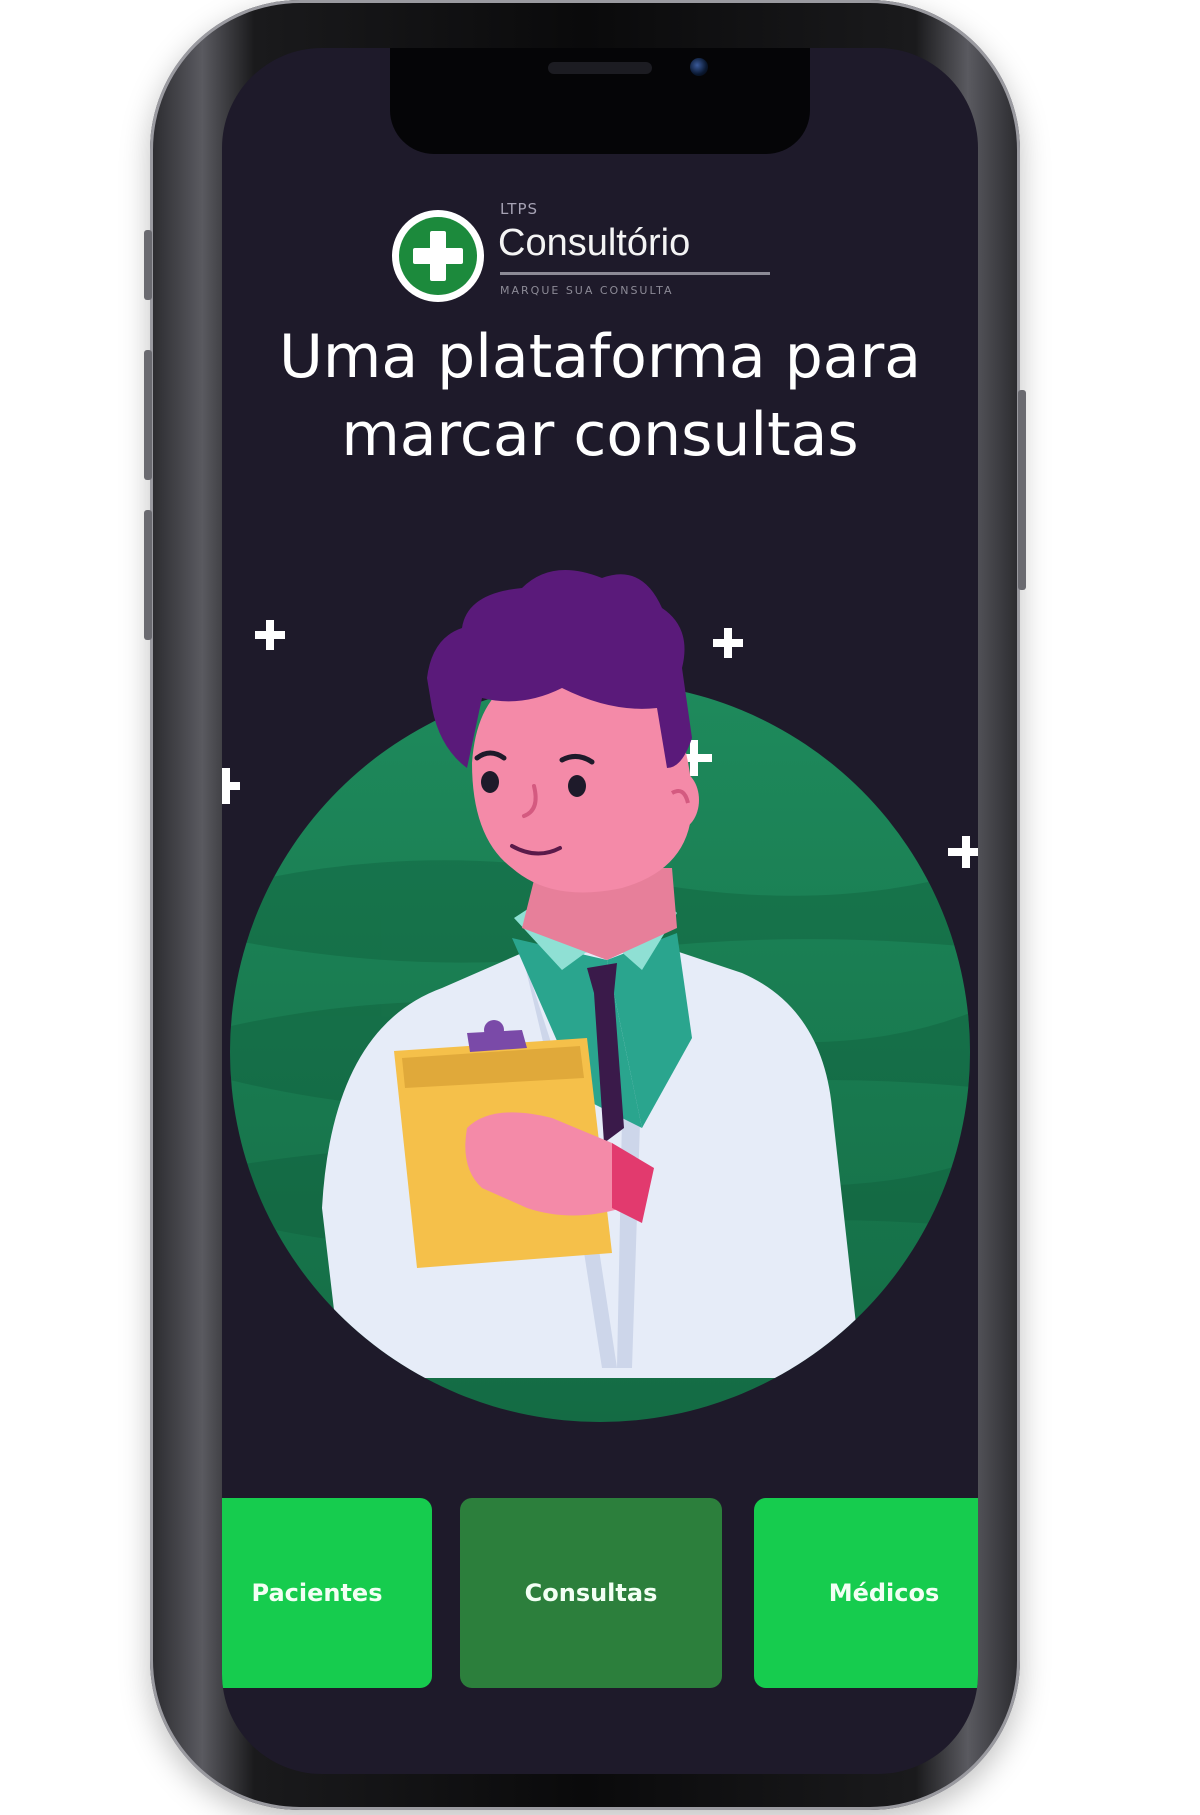 This screenshot has width=1200, height=1815. What do you see at coordinates (317, 1593) in the screenshot?
I see `nav-pacientes-label: Pacientes` at bounding box center [317, 1593].